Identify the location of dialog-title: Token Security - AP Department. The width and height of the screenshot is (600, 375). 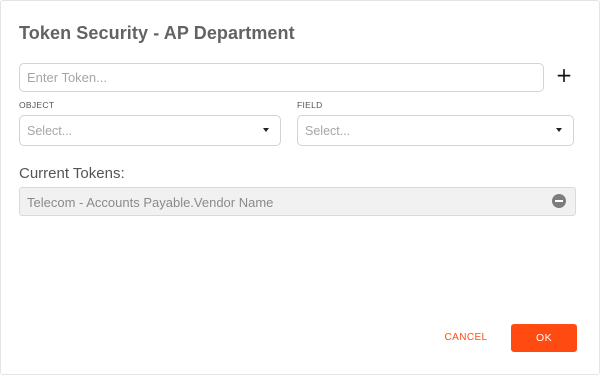
(157, 33).